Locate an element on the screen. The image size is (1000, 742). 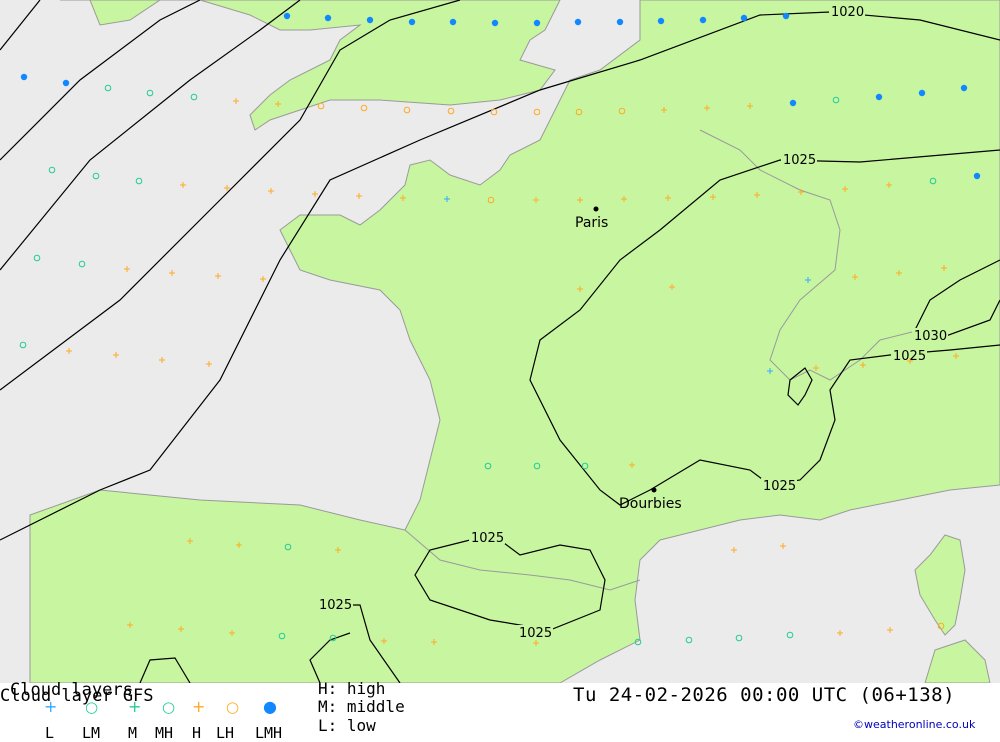
low-cloud-icon: + is located at coordinates (51, 706).